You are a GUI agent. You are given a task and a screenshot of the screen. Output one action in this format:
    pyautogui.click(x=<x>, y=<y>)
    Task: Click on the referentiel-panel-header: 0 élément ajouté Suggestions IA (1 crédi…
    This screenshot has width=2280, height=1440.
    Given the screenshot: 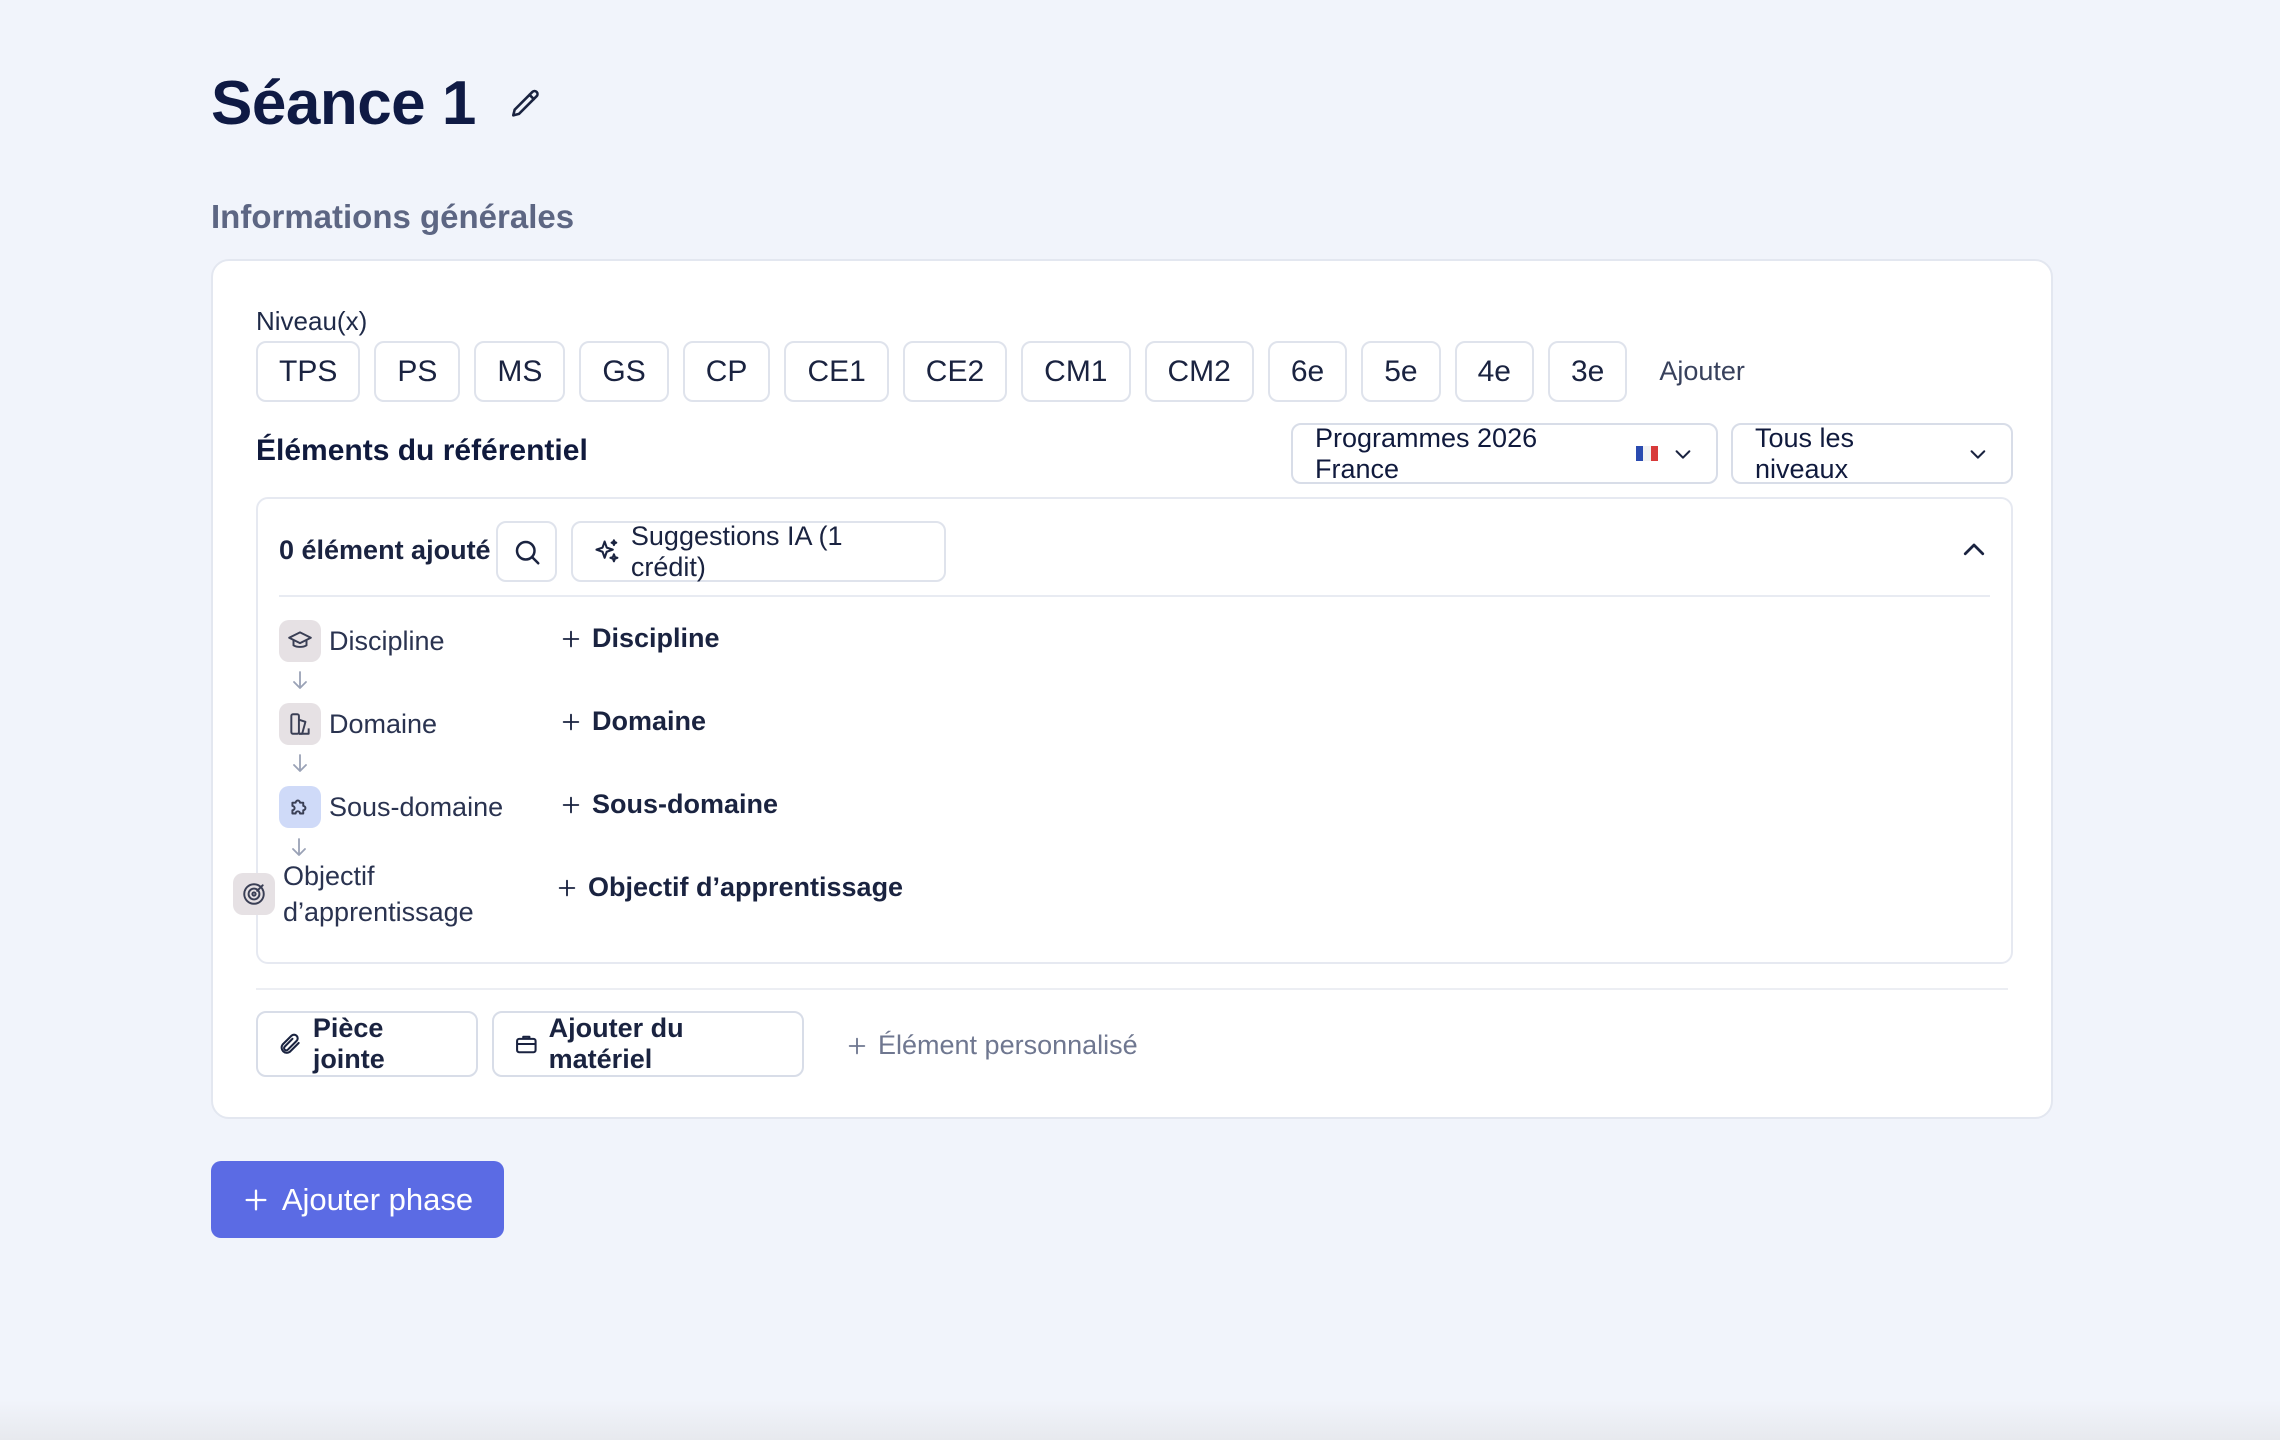 What is the action you would take?
    pyautogui.click(x=1134, y=547)
    